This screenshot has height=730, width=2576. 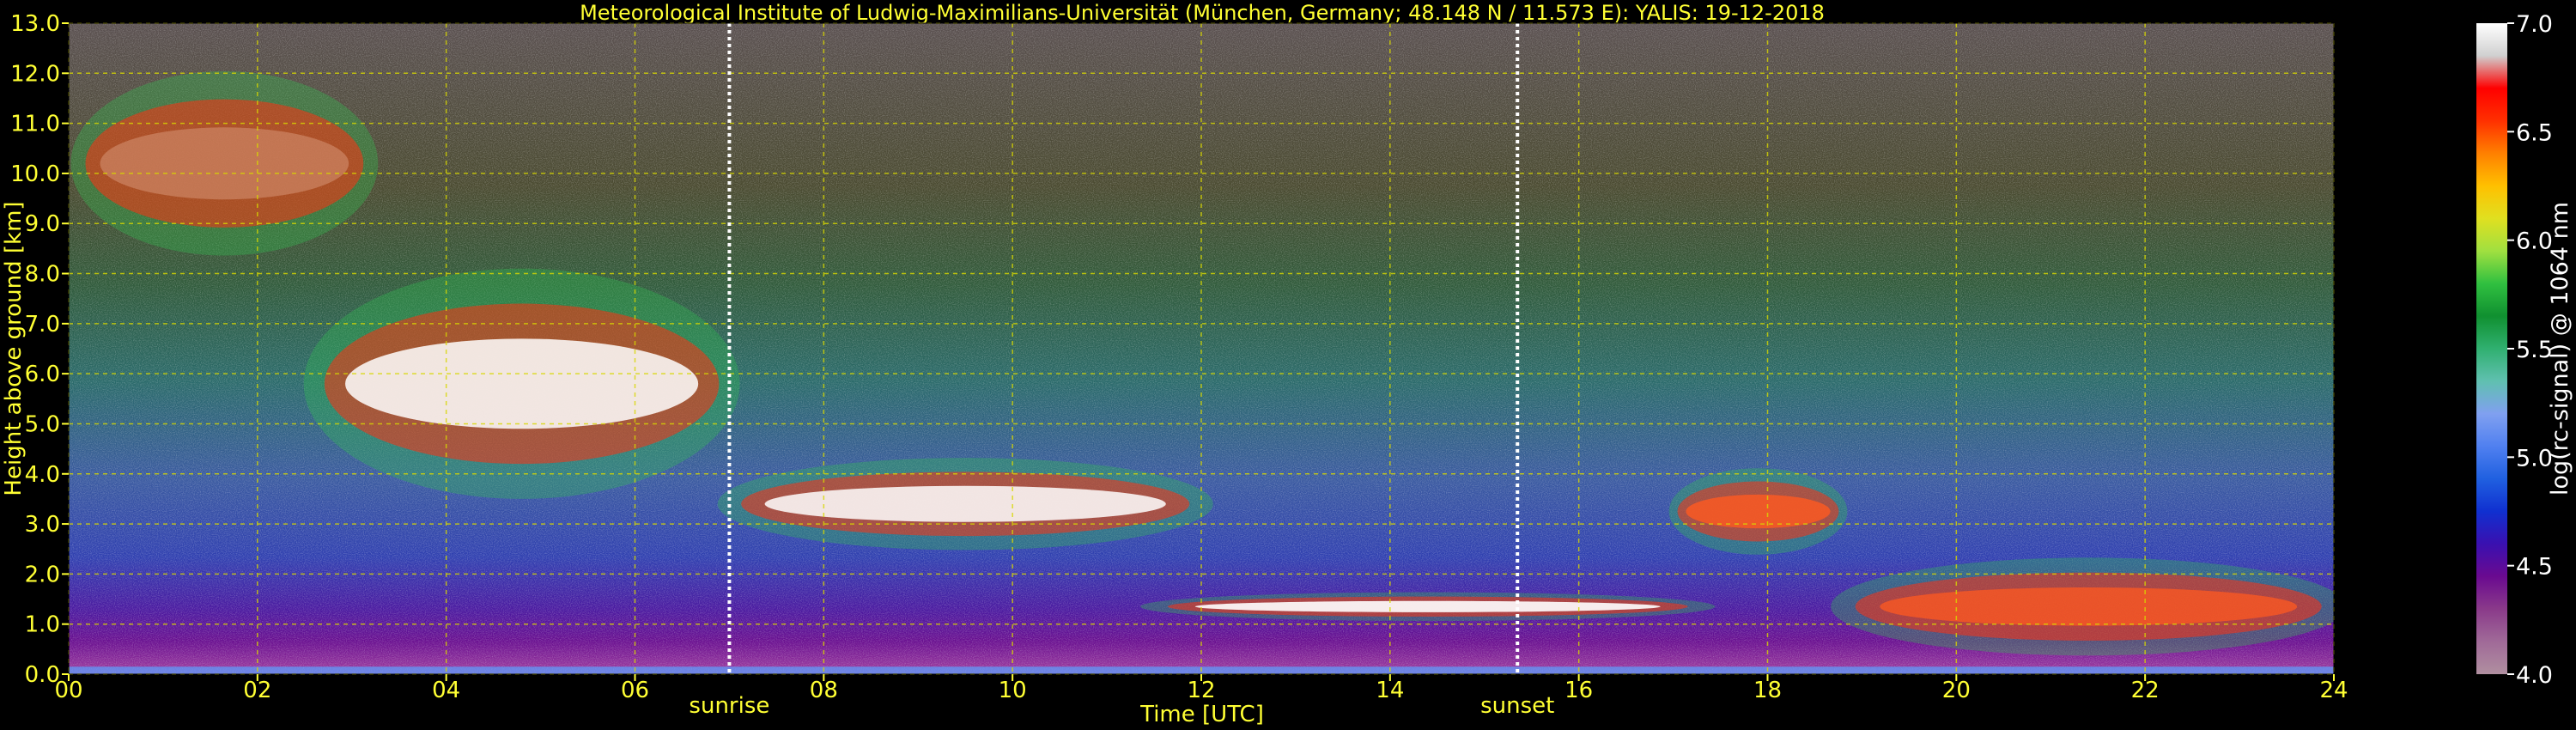 What do you see at coordinates (42, 374) in the screenshot?
I see `y-tick-label: 6.0` at bounding box center [42, 374].